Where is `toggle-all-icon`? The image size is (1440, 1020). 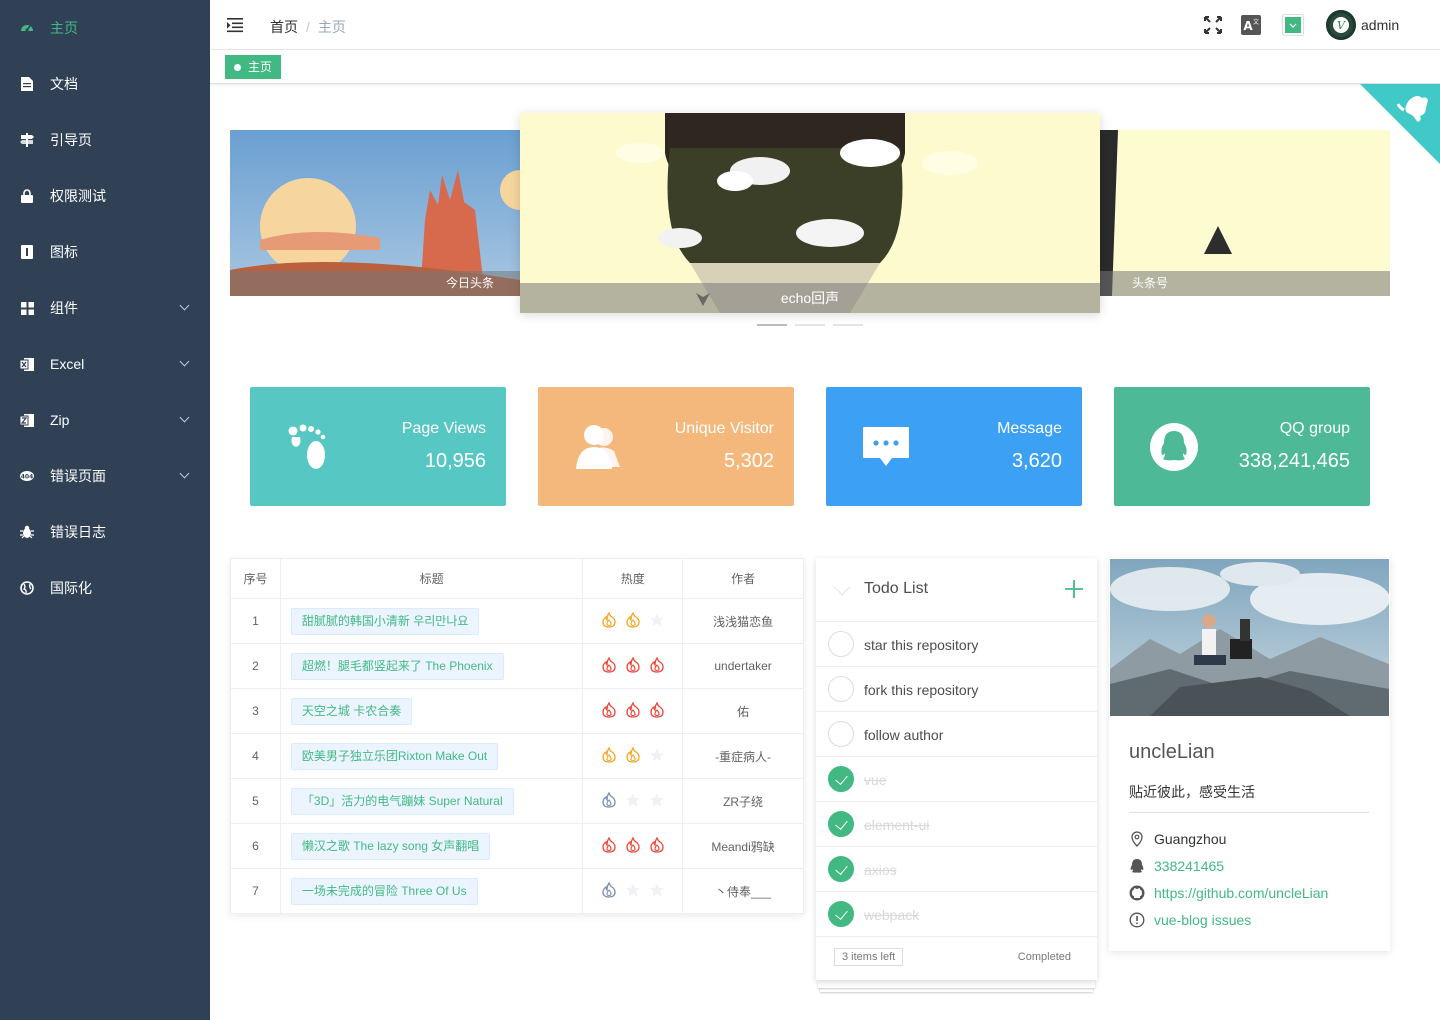 toggle-all-icon is located at coordinates (842, 587).